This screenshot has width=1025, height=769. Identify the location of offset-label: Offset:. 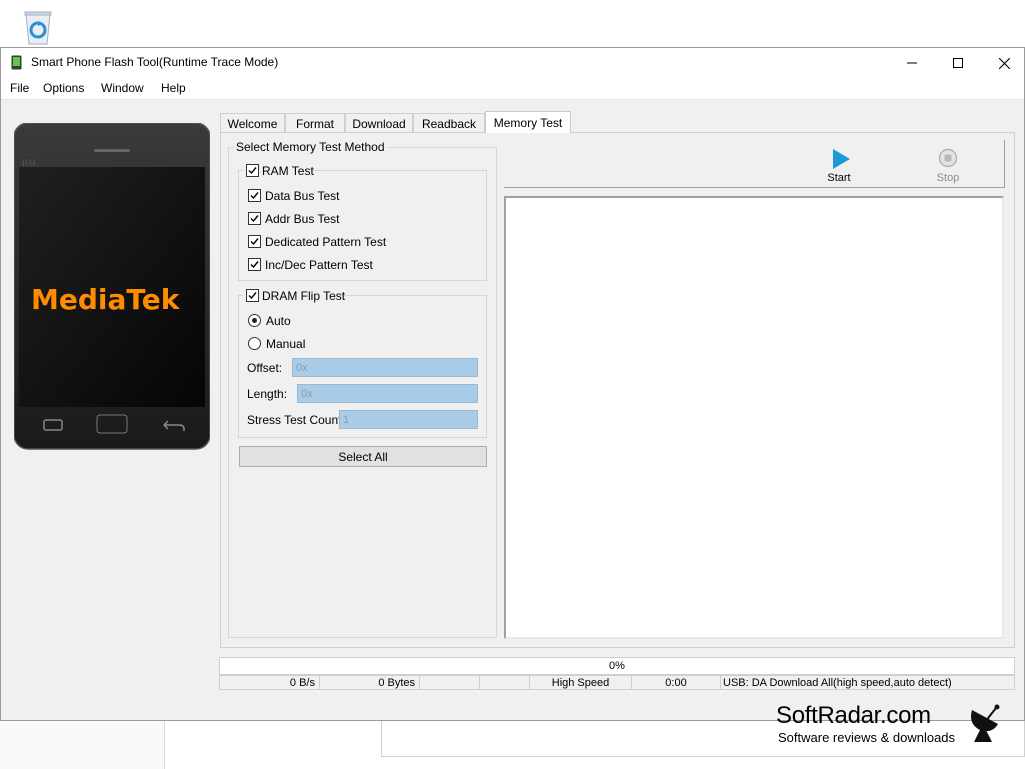
(265, 368).